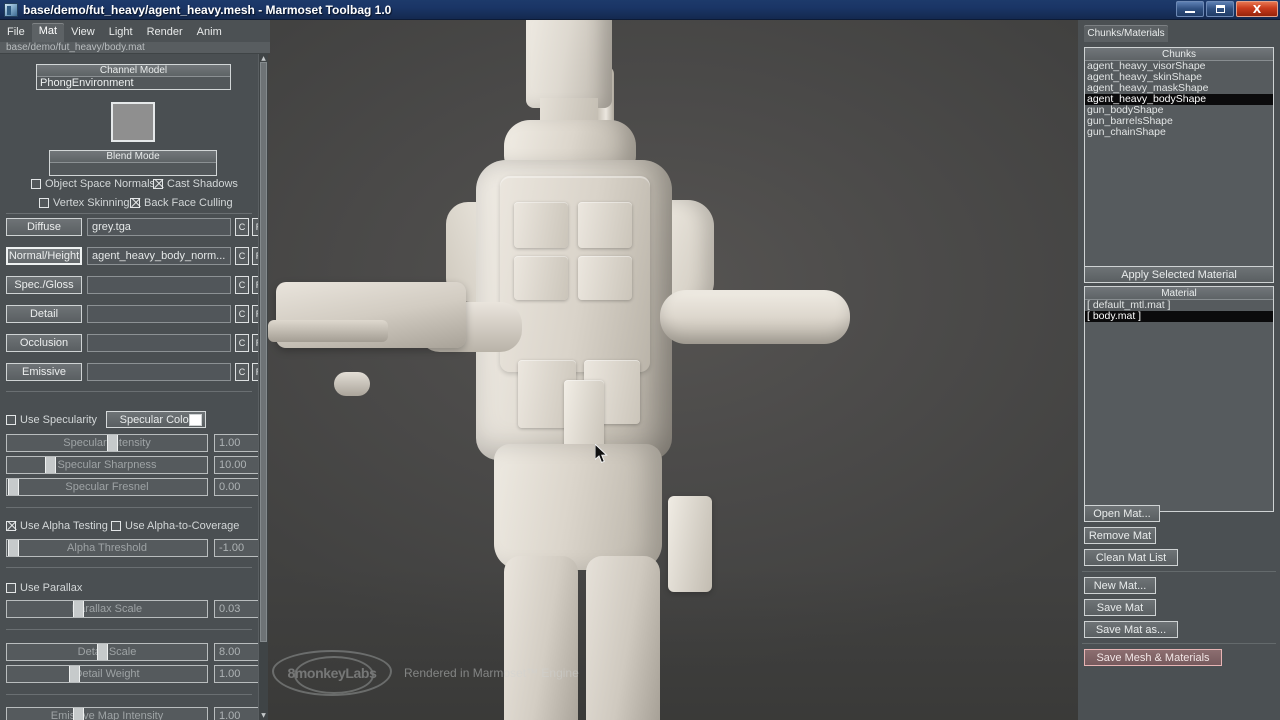  What do you see at coordinates (1179, 110) in the screenshot?
I see `chunk-list-item: gun_bodyShape` at bounding box center [1179, 110].